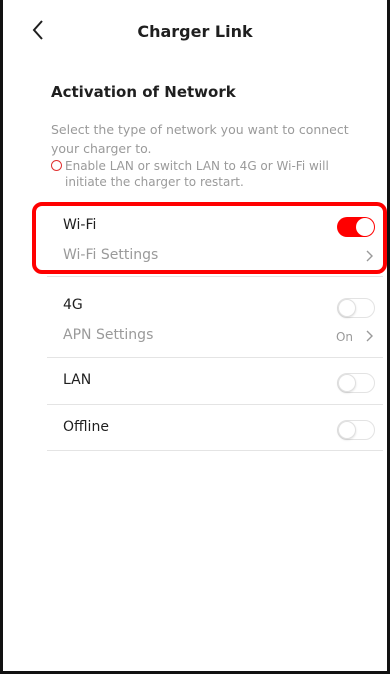 The width and height of the screenshot is (390, 674). Describe the element at coordinates (56, 165) in the screenshot. I see `info-circle-icon` at that location.